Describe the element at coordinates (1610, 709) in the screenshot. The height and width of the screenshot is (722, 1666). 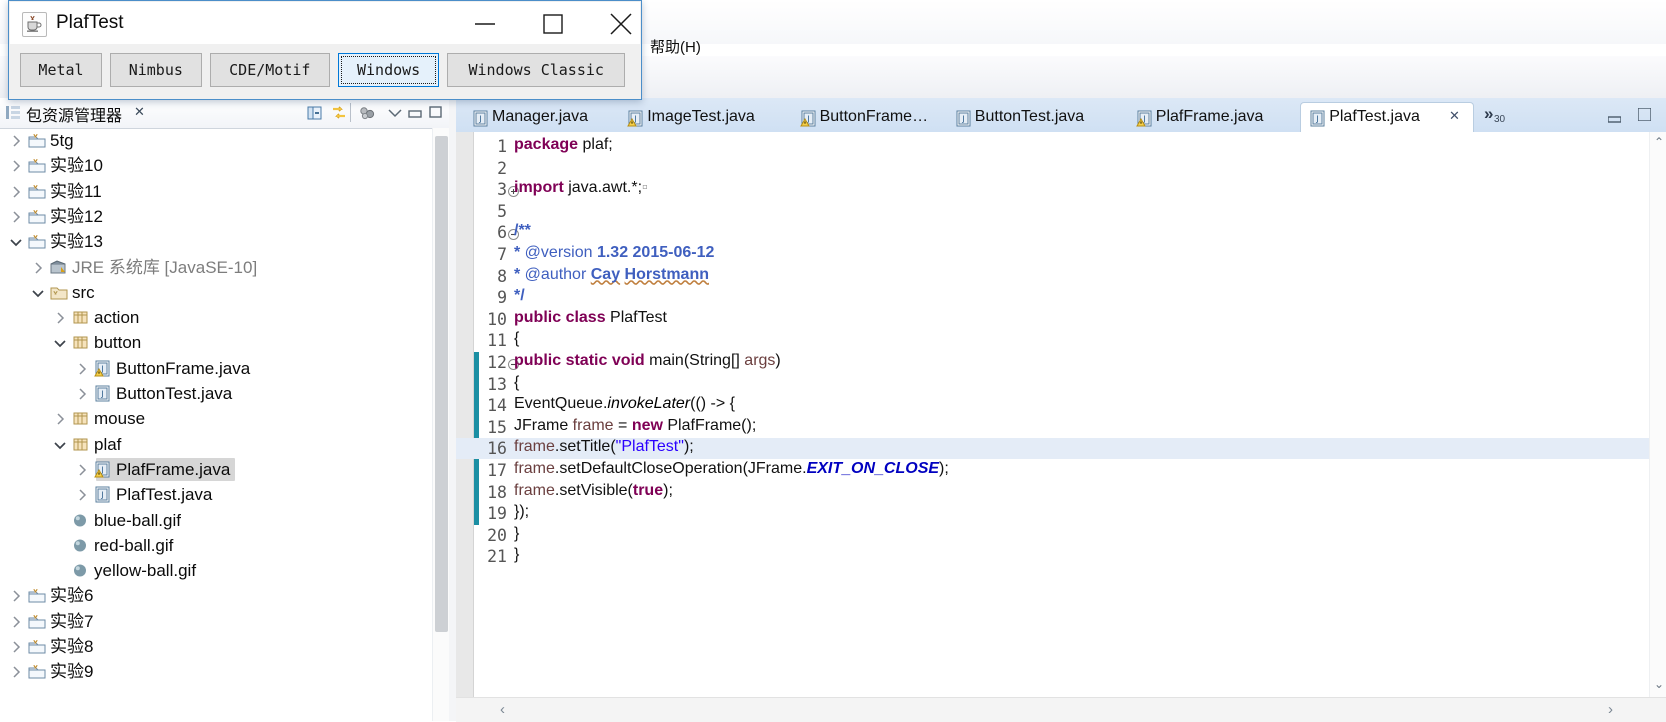
I see `scroll-right-arrow-icon: ›` at that location.